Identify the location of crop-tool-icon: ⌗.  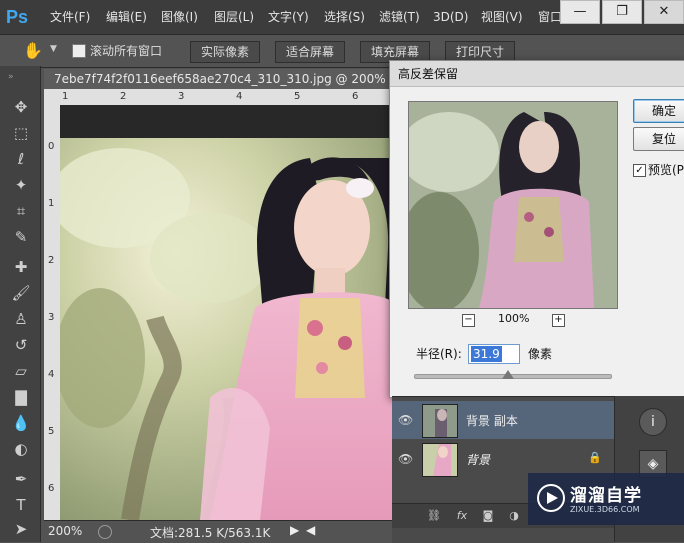
(21, 211).